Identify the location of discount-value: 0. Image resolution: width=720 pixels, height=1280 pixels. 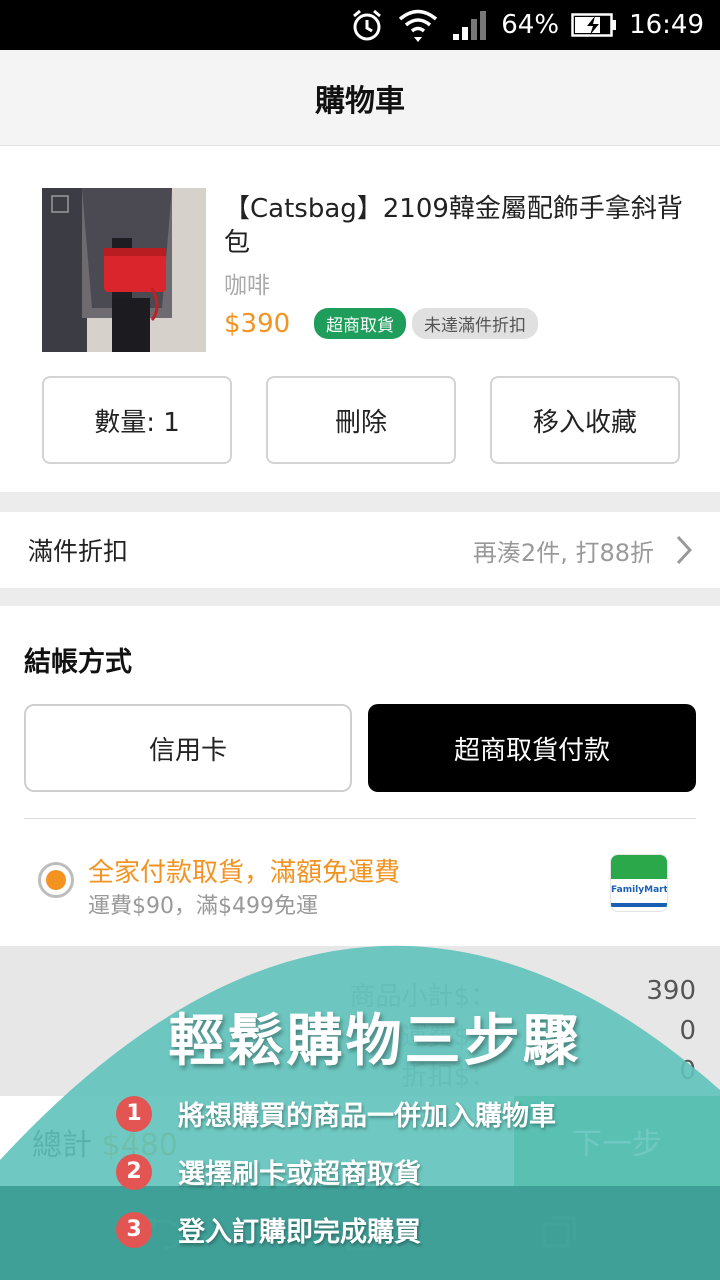
(687, 1071).